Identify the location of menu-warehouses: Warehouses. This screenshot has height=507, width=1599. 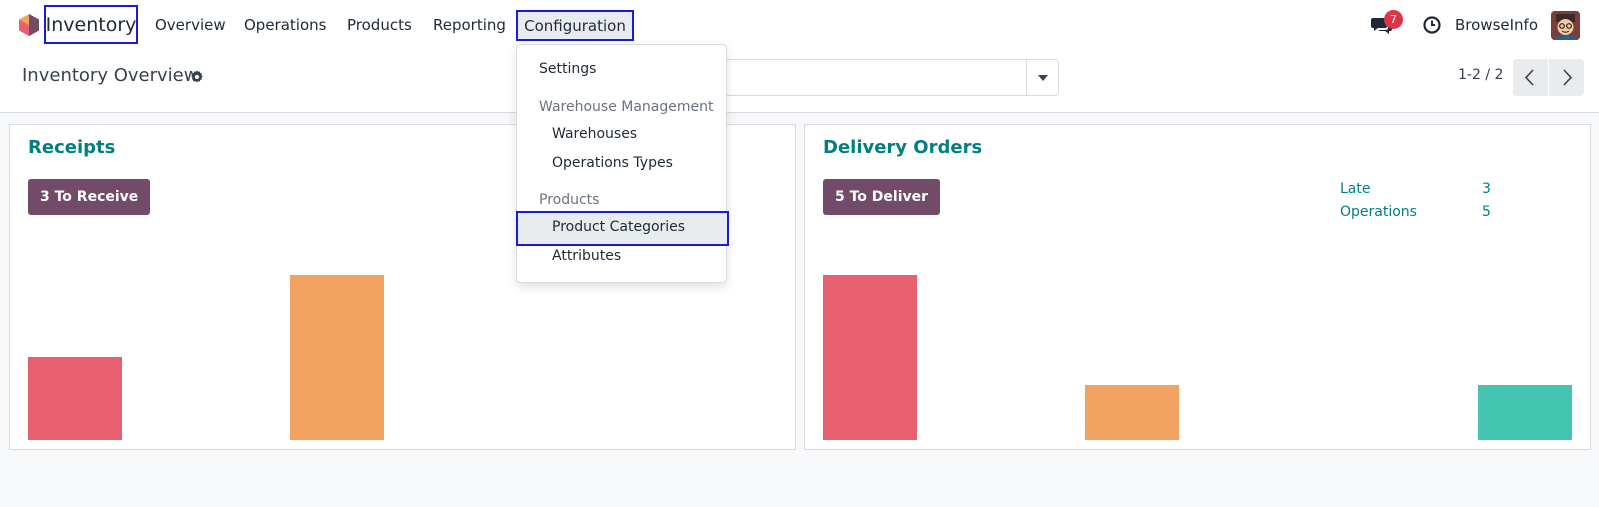
(594, 134).